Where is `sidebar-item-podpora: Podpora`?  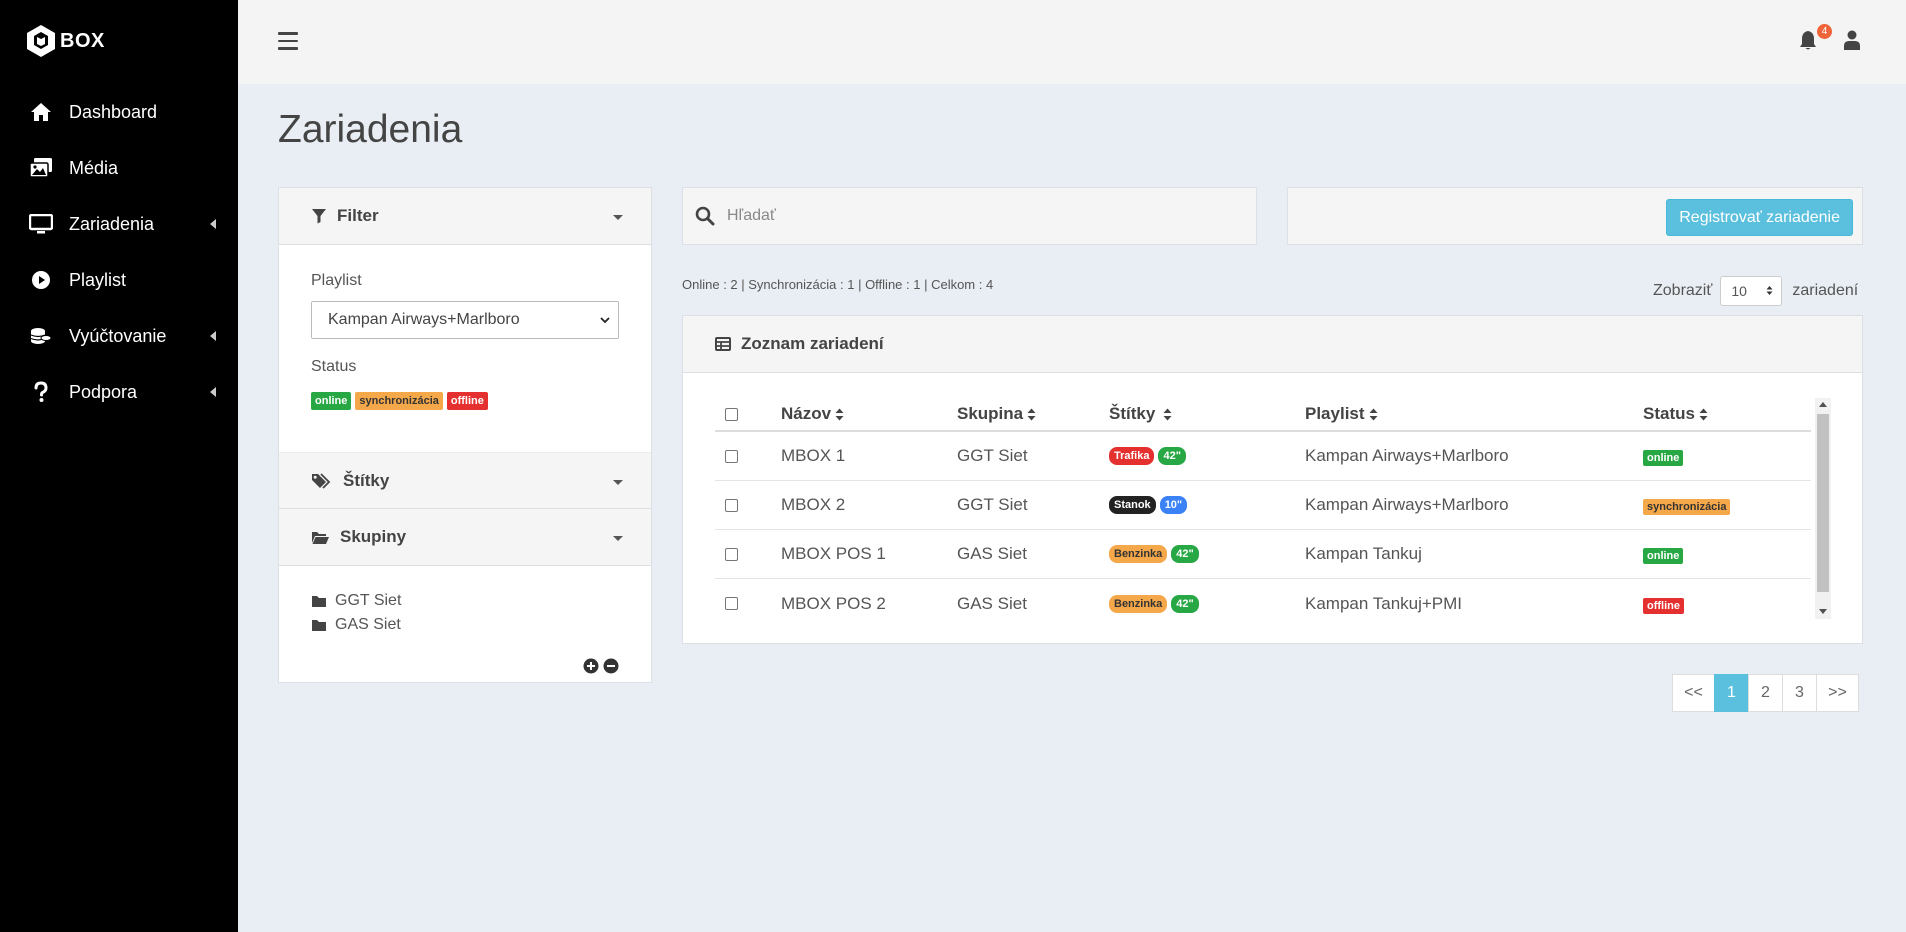 sidebar-item-podpora: Podpora is located at coordinates (119, 392).